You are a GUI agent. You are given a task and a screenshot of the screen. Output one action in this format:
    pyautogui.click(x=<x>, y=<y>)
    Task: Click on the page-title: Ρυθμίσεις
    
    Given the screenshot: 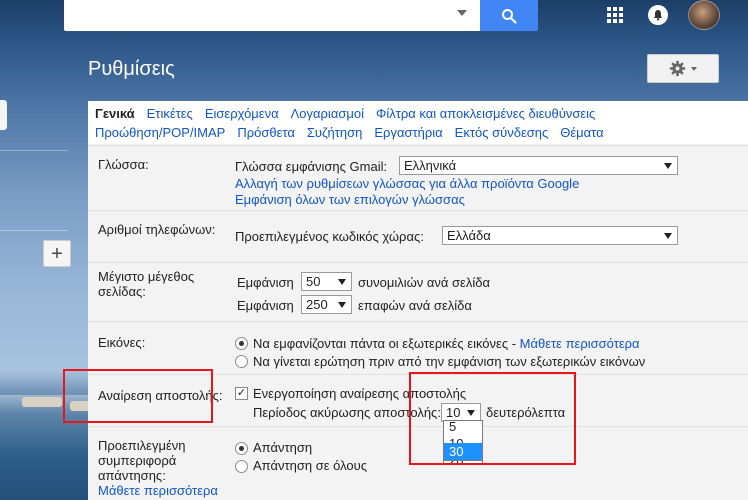 What is the action you would take?
    pyautogui.click(x=131, y=69)
    